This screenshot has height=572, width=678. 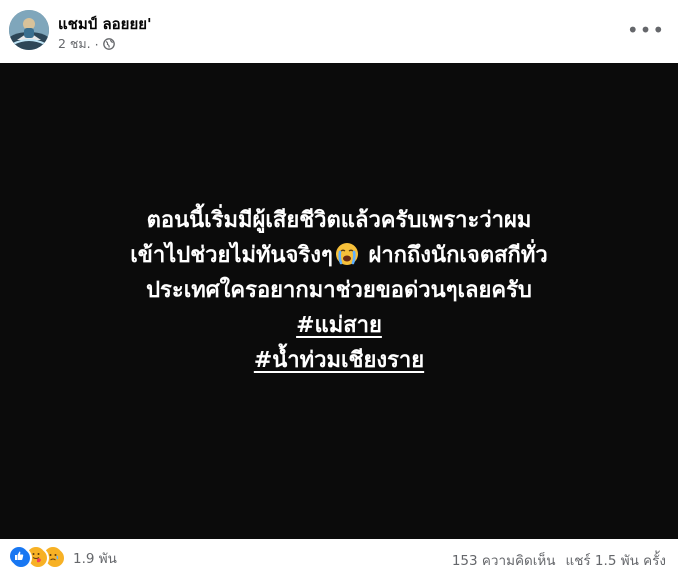 I want to click on hashtag-line-2: #น้ำท่วมเชียงราย, so click(x=339, y=360).